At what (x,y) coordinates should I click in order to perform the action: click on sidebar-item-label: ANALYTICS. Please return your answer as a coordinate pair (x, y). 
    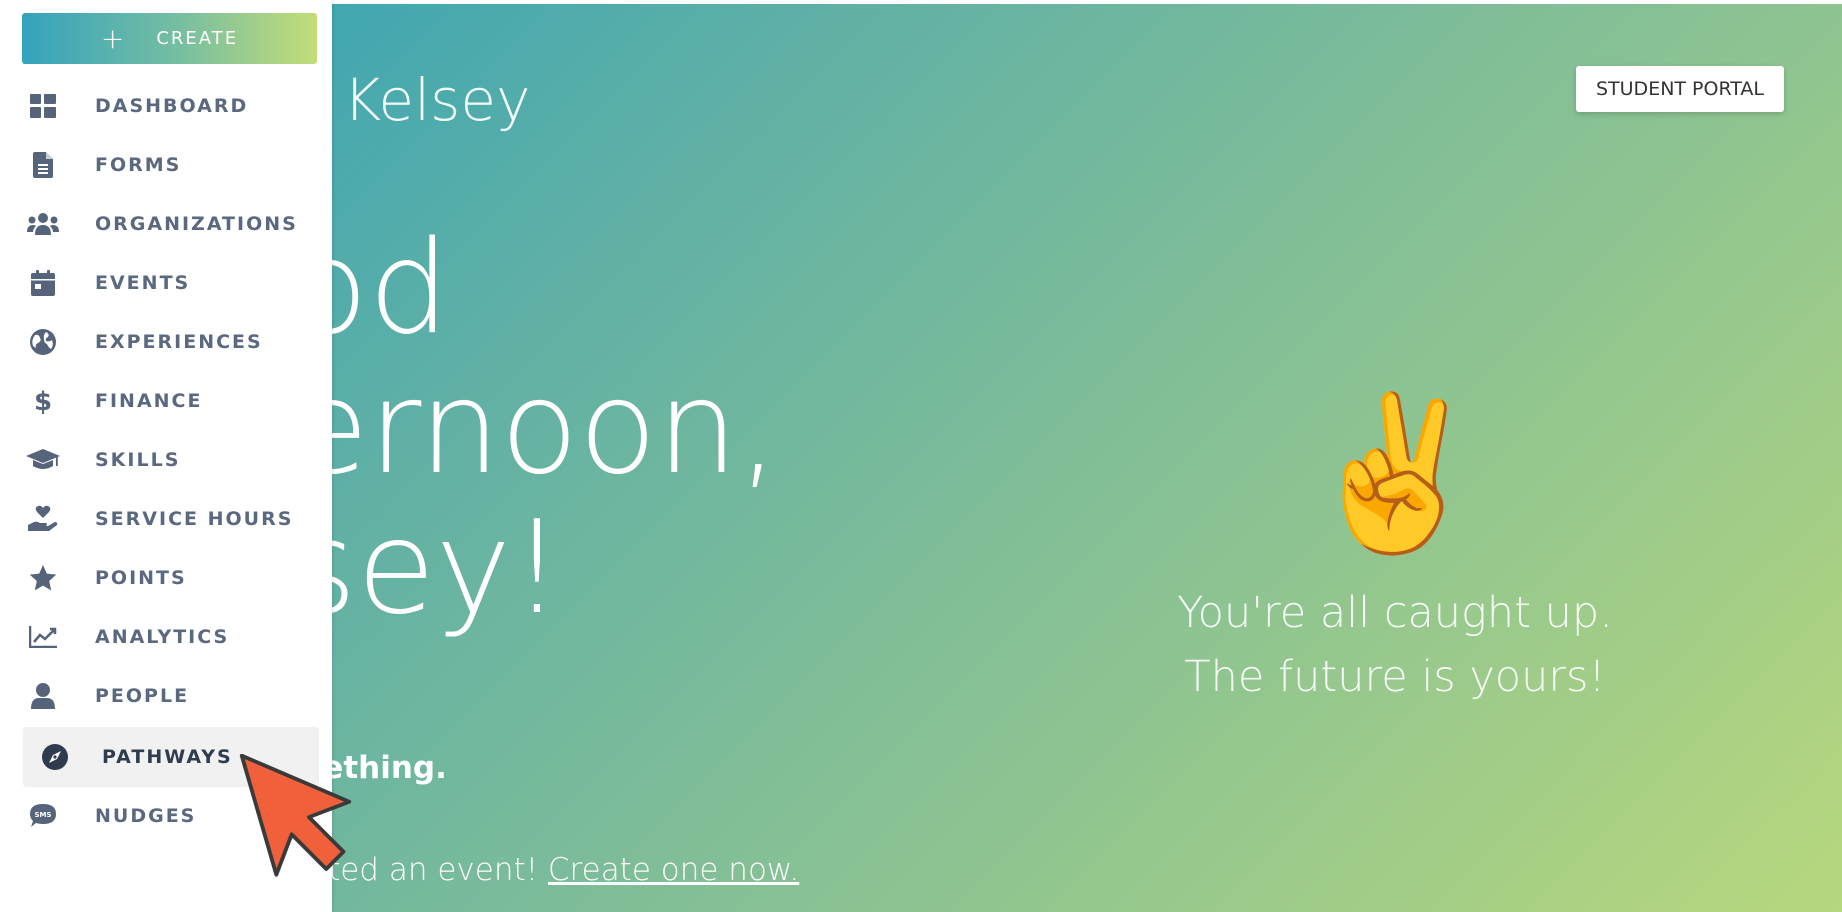
    Looking at the image, I should click on (162, 637).